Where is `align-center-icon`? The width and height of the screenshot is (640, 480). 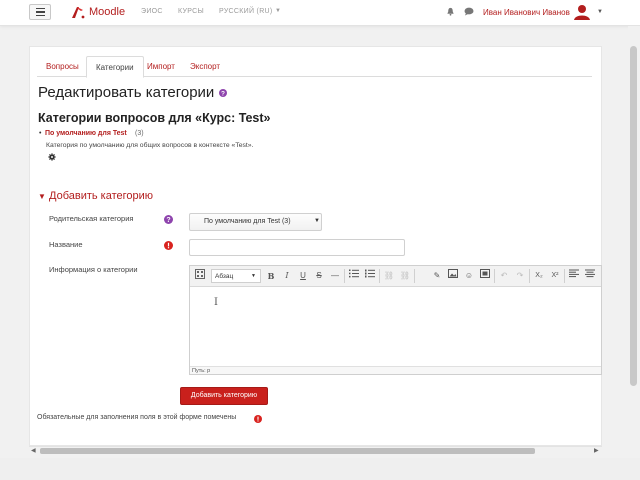
align-center-icon is located at coordinates (590, 276).